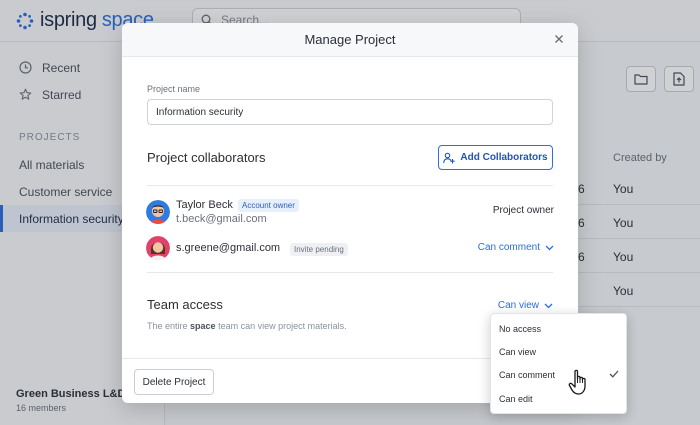 The image size is (700, 425). Describe the element at coordinates (559, 39) in the screenshot. I see `close-icon` at that location.